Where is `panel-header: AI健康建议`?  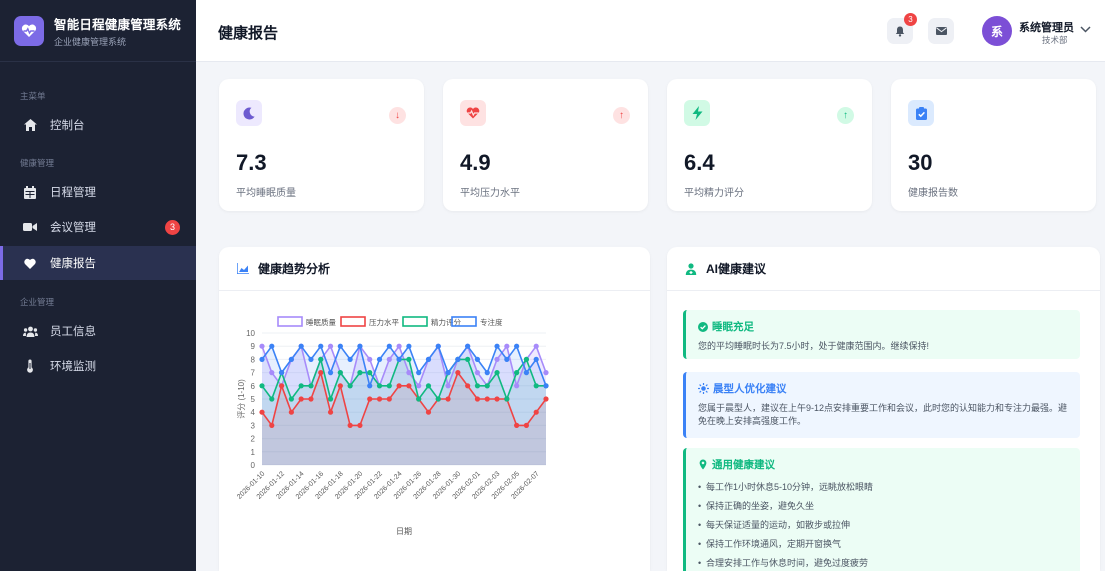
panel-header: AI健康建议 is located at coordinates (883, 269).